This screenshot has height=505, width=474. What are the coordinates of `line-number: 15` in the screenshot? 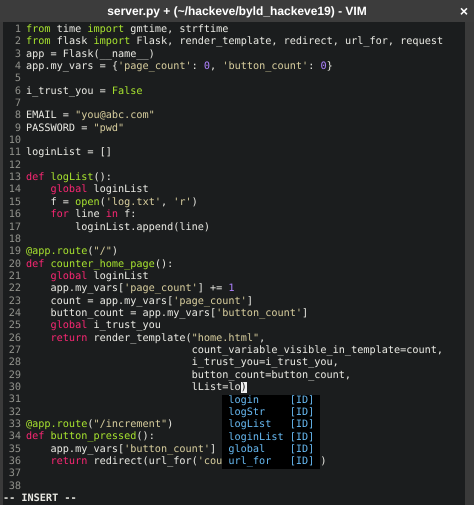 It's located at (14, 202).